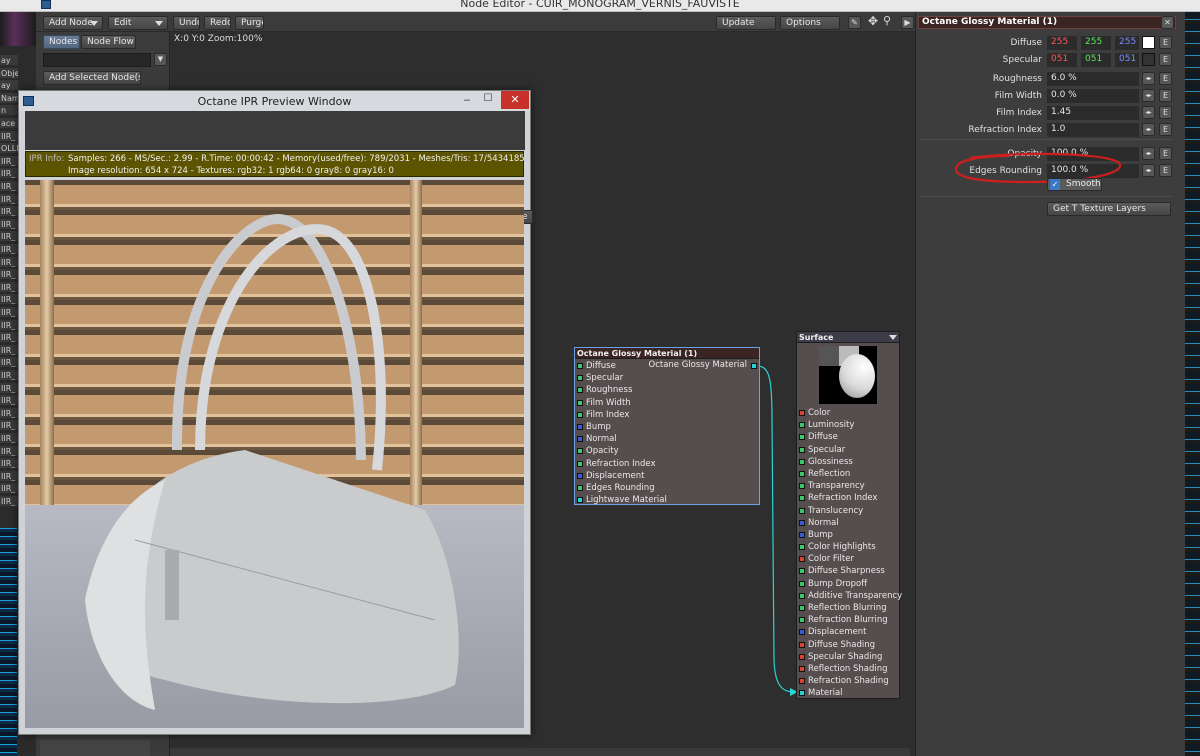 The image size is (1200, 756). Describe the element at coordinates (1074, 184) in the screenshot. I see `smooth-checkbox: ✓ Smooth` at that location.